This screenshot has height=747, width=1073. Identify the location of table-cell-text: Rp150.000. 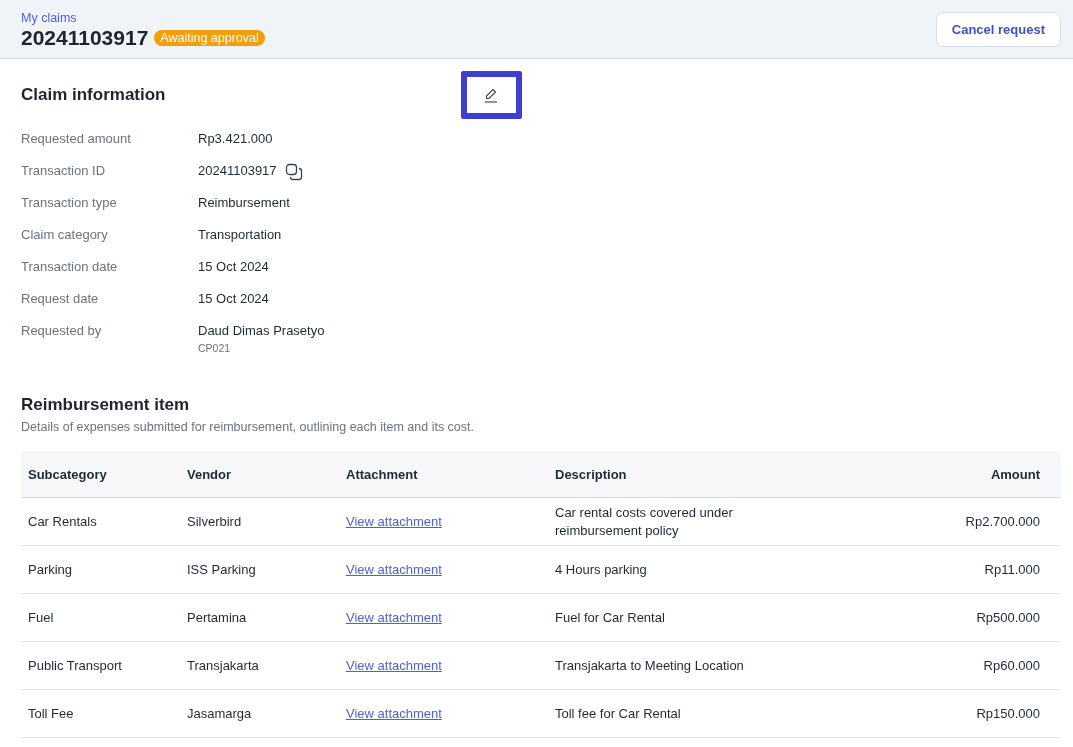
(1007, 713).